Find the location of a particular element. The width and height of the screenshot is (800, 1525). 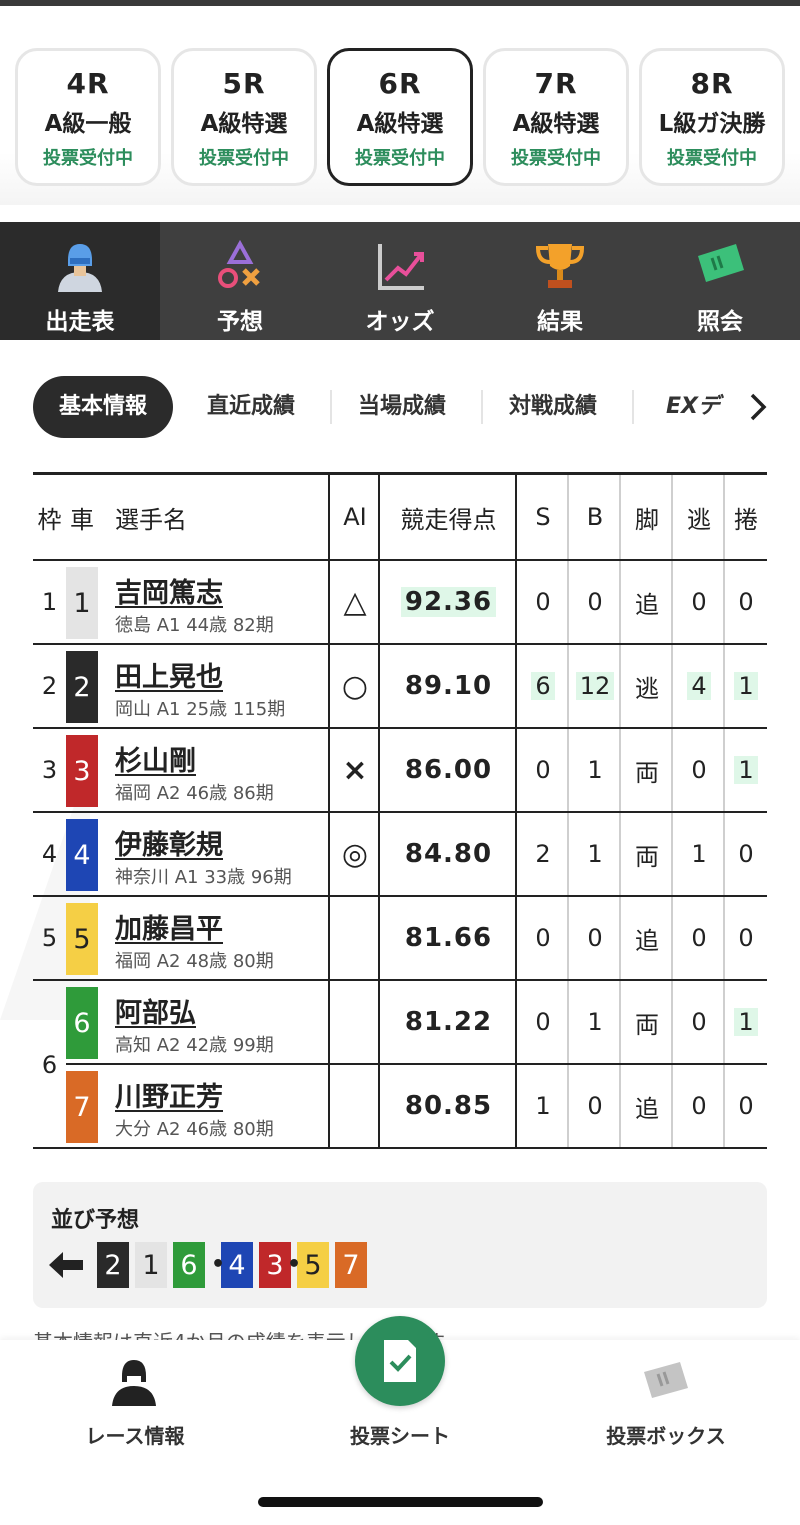

race-card-6r: 6R A級特選 投票受付中 is located at coordinates (400, 117).